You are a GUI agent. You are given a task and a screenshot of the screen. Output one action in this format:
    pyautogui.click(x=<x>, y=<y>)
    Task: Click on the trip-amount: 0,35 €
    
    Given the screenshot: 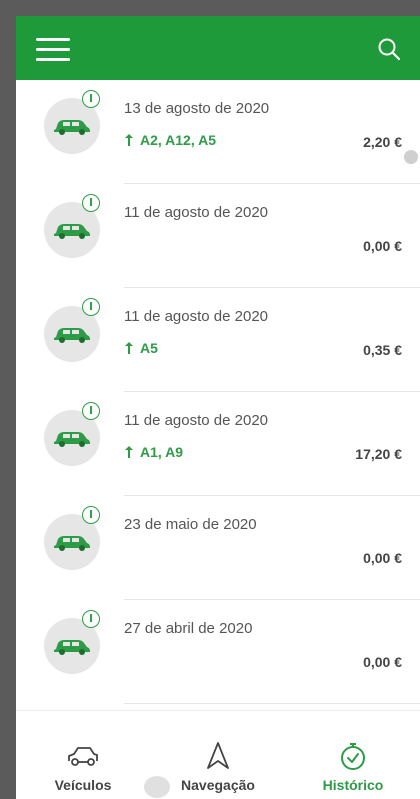 What is the action you would take?
    pyautogui.click(x=382, y=350)
    